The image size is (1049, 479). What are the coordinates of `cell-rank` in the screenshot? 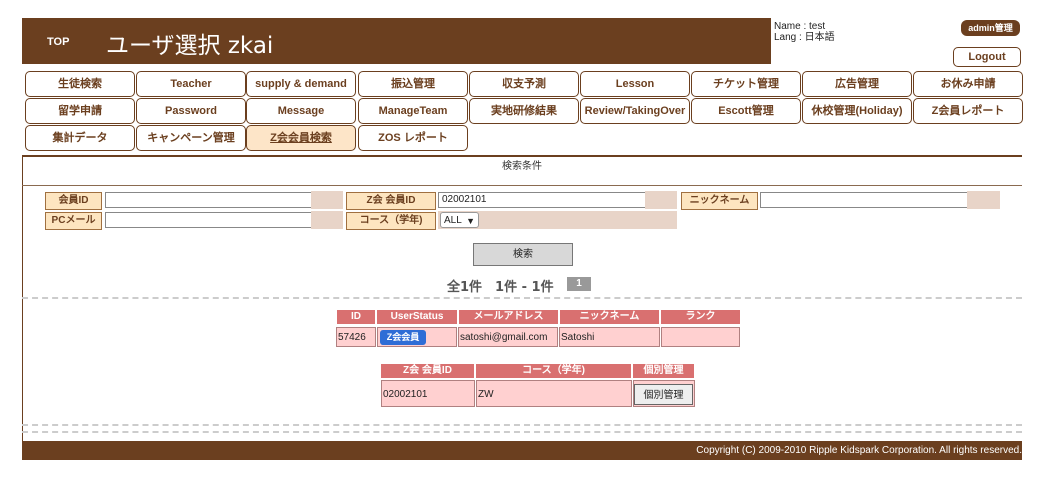 It's located at (700, 337).